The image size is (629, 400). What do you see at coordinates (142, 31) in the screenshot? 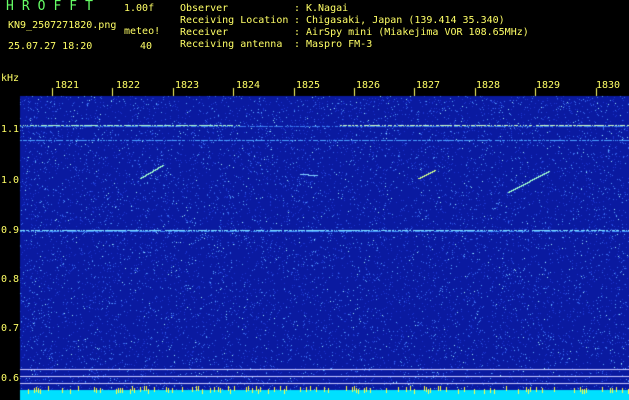
I see `meteo-label: meteo!` at bounding box center [142, 31].